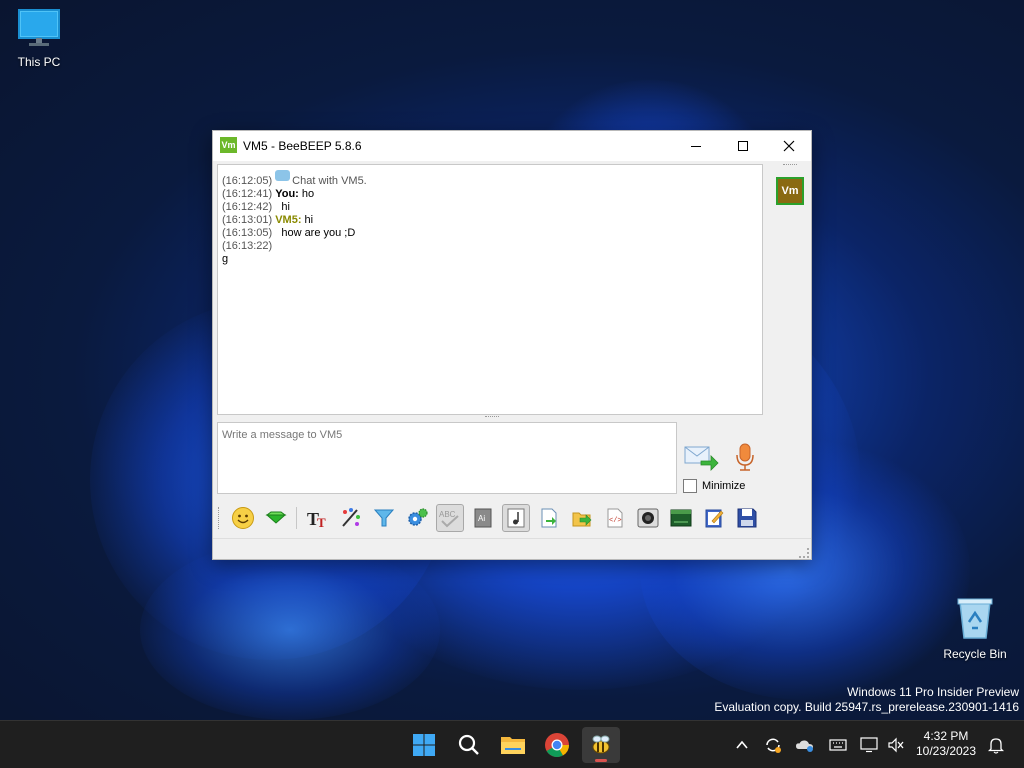 This screenshot has width=1024, height=768. Describe the element at coordinates (228, 145) in the screenshot. I see `app-logo-icon: Vm` at that location.